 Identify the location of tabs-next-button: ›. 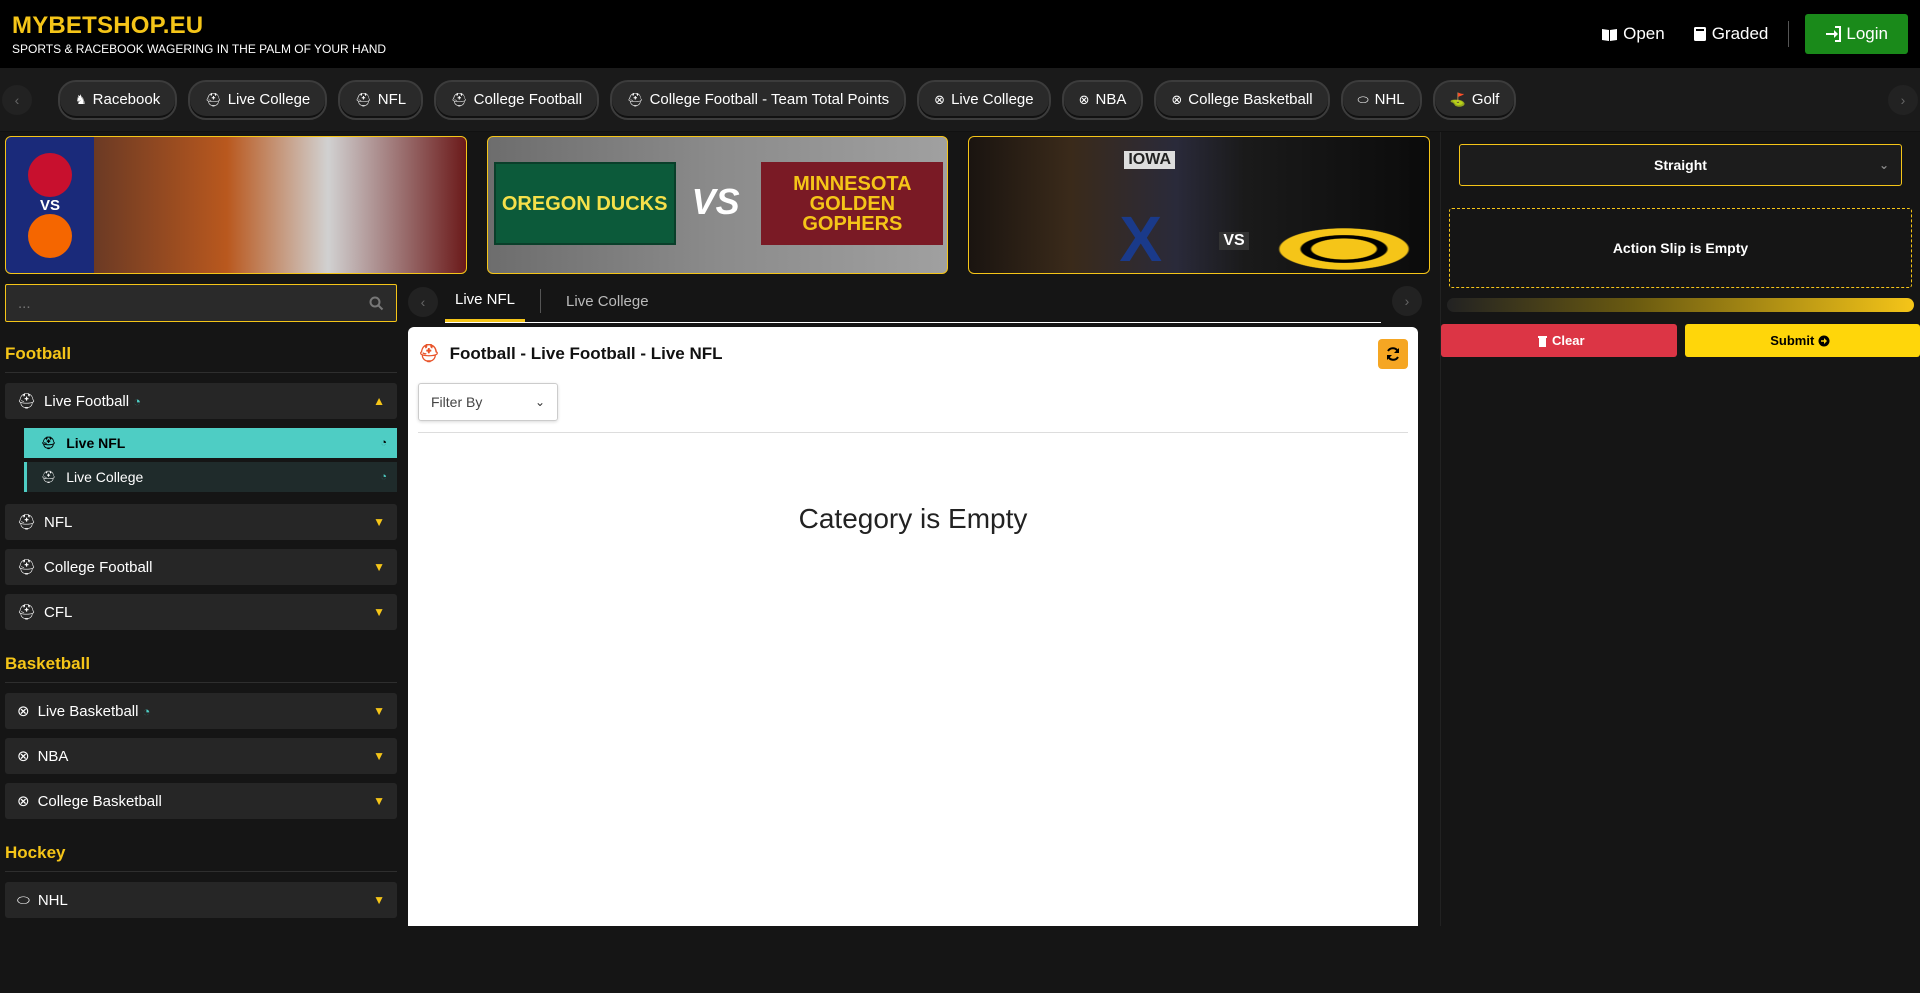
(1407, 301).